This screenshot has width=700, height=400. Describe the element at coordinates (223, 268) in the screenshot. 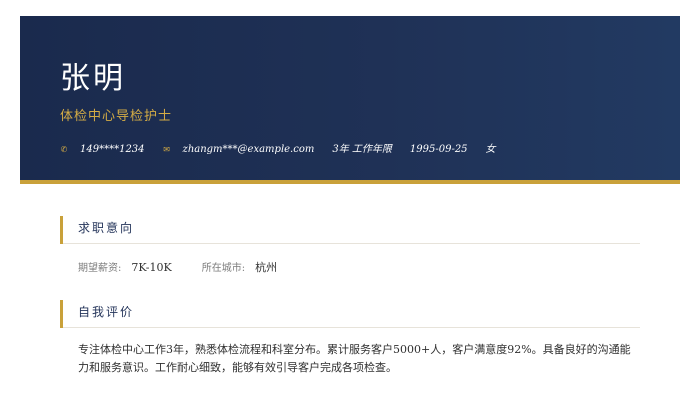

I see `city-label: 所在城市:` at that location.